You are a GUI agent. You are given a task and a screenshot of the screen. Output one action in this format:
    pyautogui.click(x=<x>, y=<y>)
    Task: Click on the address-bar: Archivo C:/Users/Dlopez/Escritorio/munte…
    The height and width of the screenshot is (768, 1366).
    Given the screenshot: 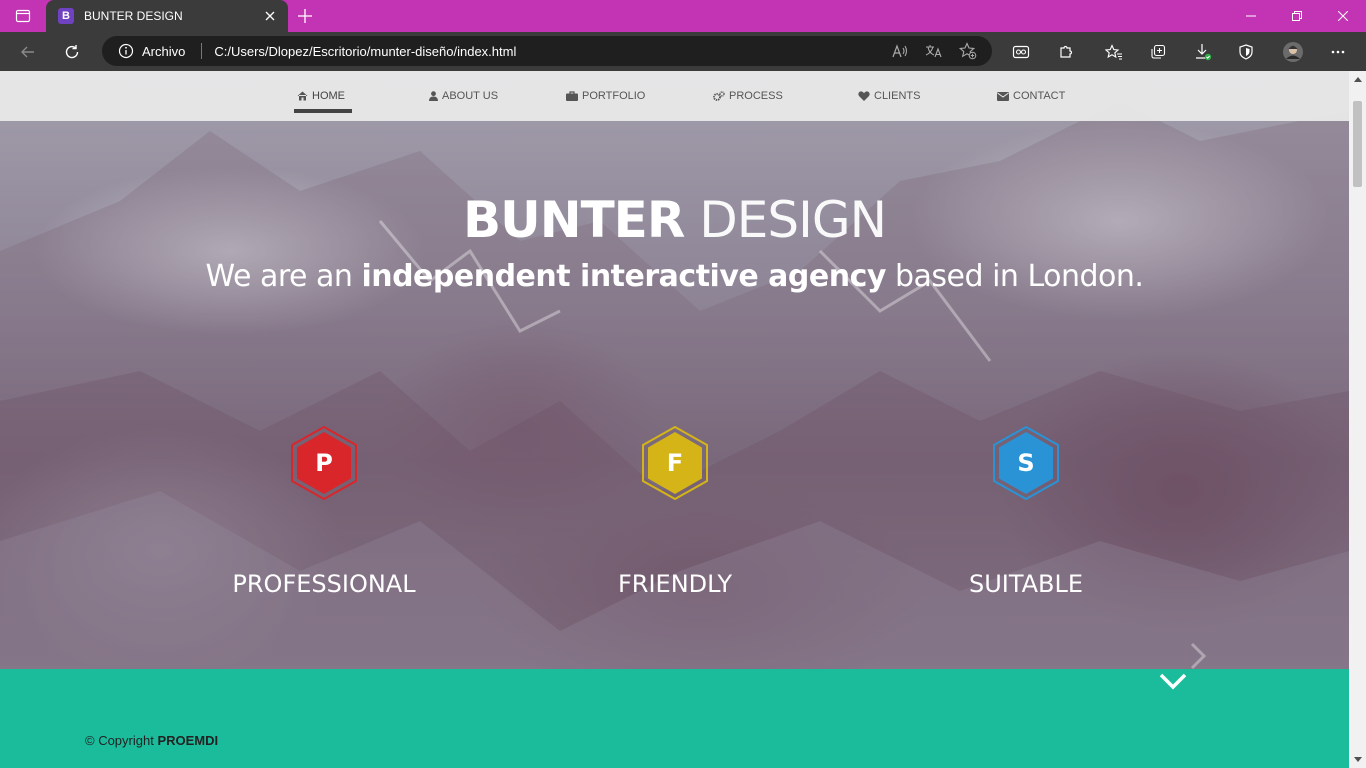 What is the action you would take?
    pyautogui.click(x=547, y=51)
    